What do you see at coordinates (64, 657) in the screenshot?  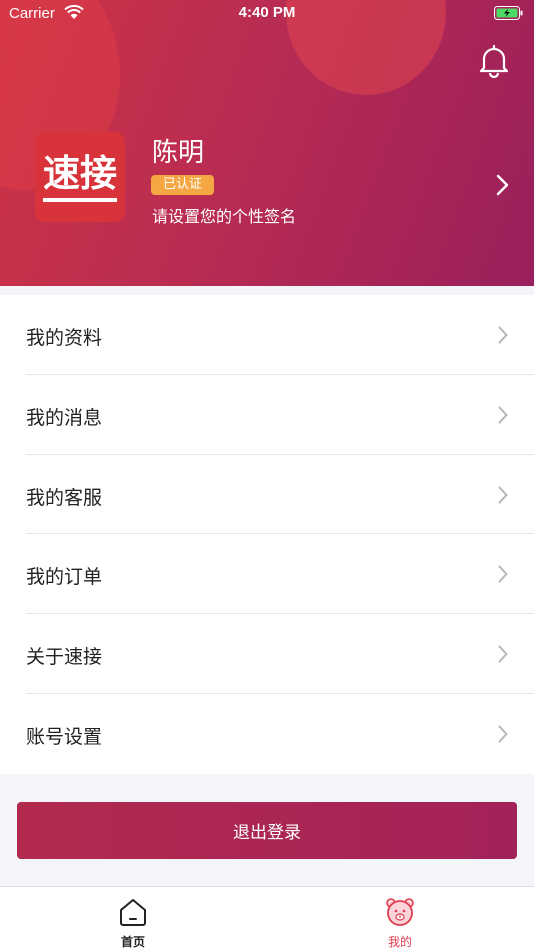 I see `menu-item-label: 关于速接` at bounding box center [64, 657].